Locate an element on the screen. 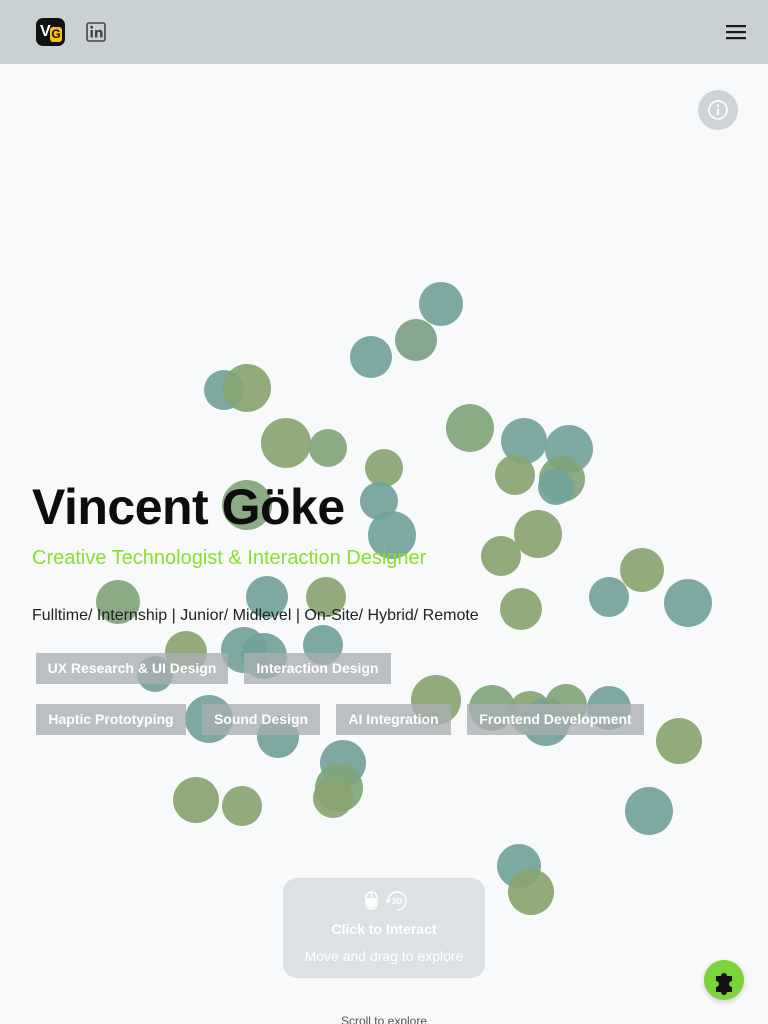 This screenshot has height=1024, width=768. 3d-label: 3D is located at coordinates (397, 901).